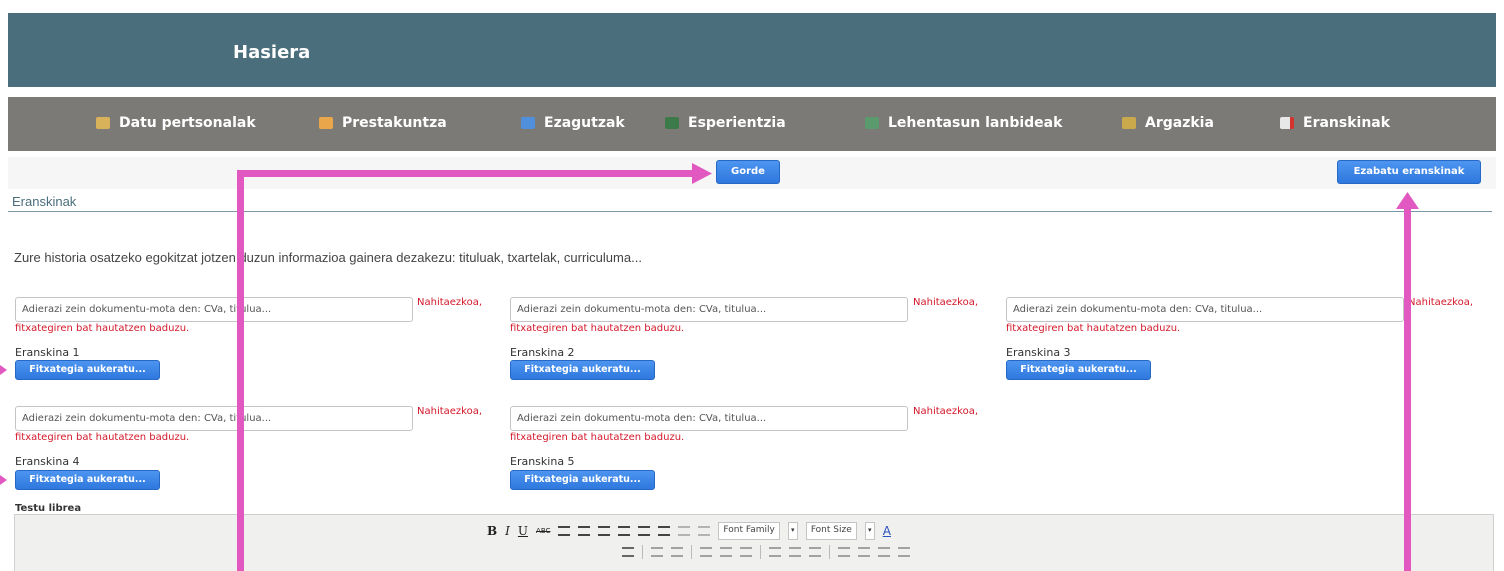  Describe the element at coordinates (702, 173) in the screenshot. I see `arrow-head-right` at that location.